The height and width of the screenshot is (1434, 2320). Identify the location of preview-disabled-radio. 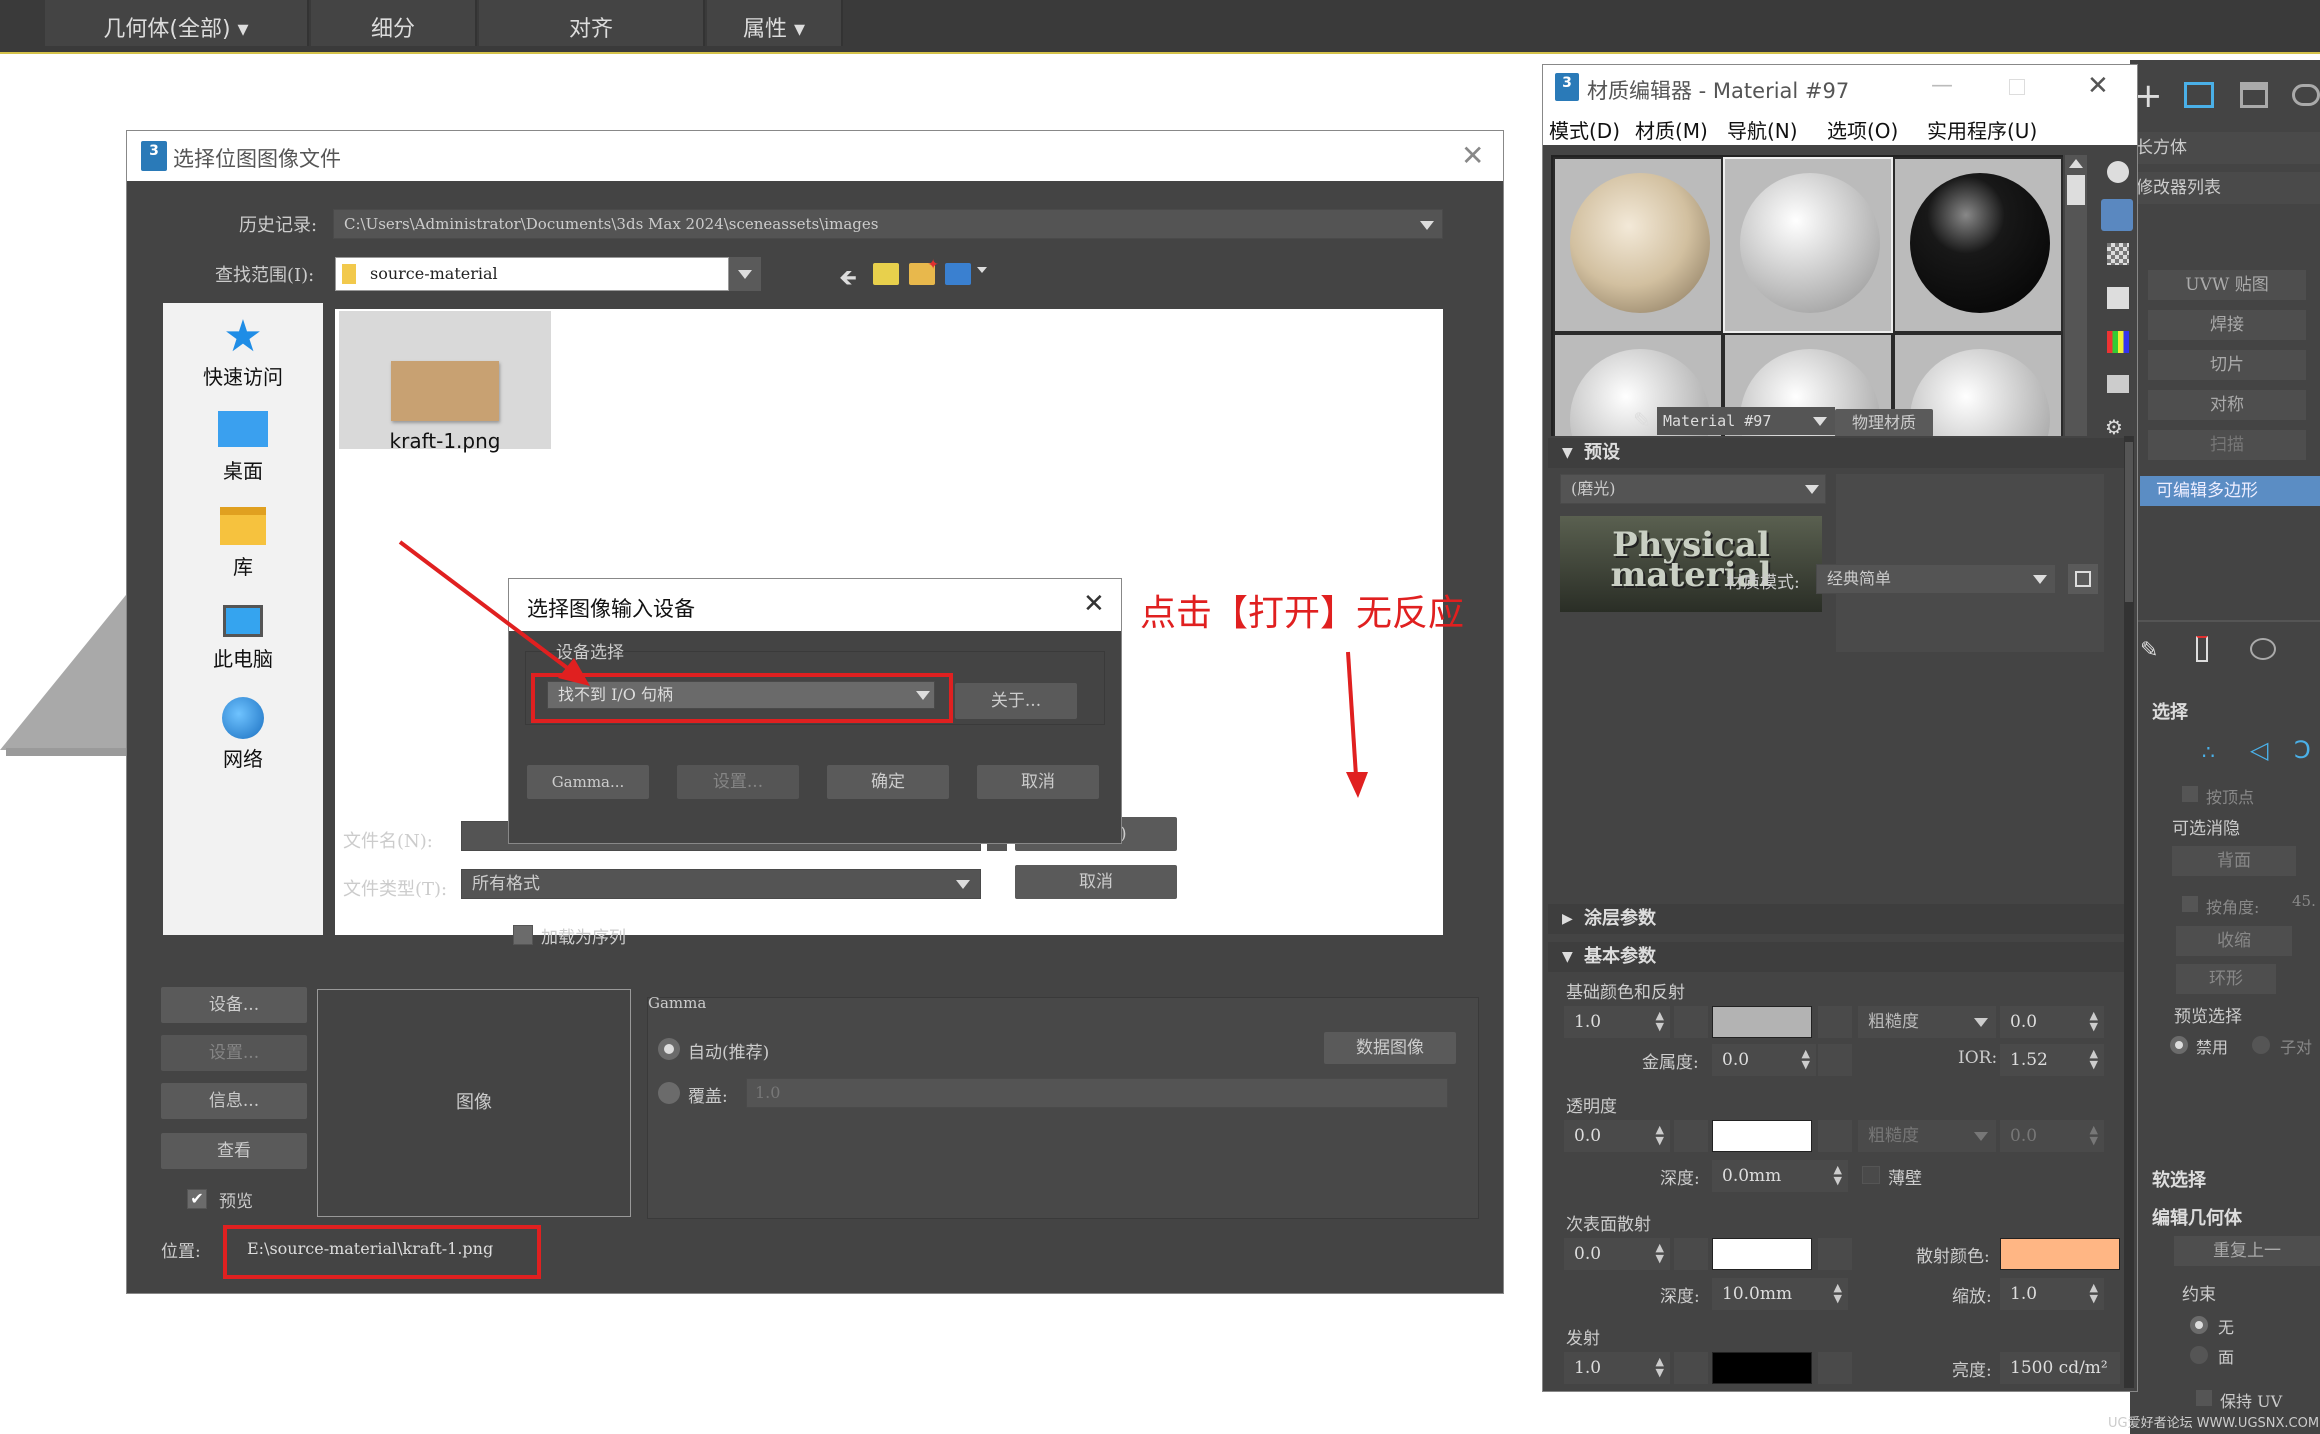
(2179, 1045).